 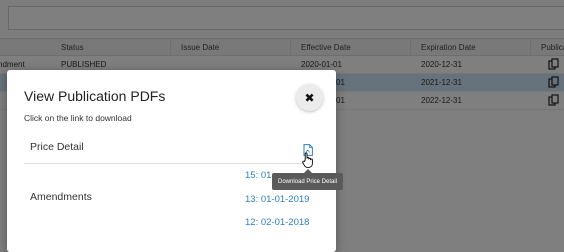 I want to click on amendment-link: 12: 02-01-2018, so click(x=277, y=222).